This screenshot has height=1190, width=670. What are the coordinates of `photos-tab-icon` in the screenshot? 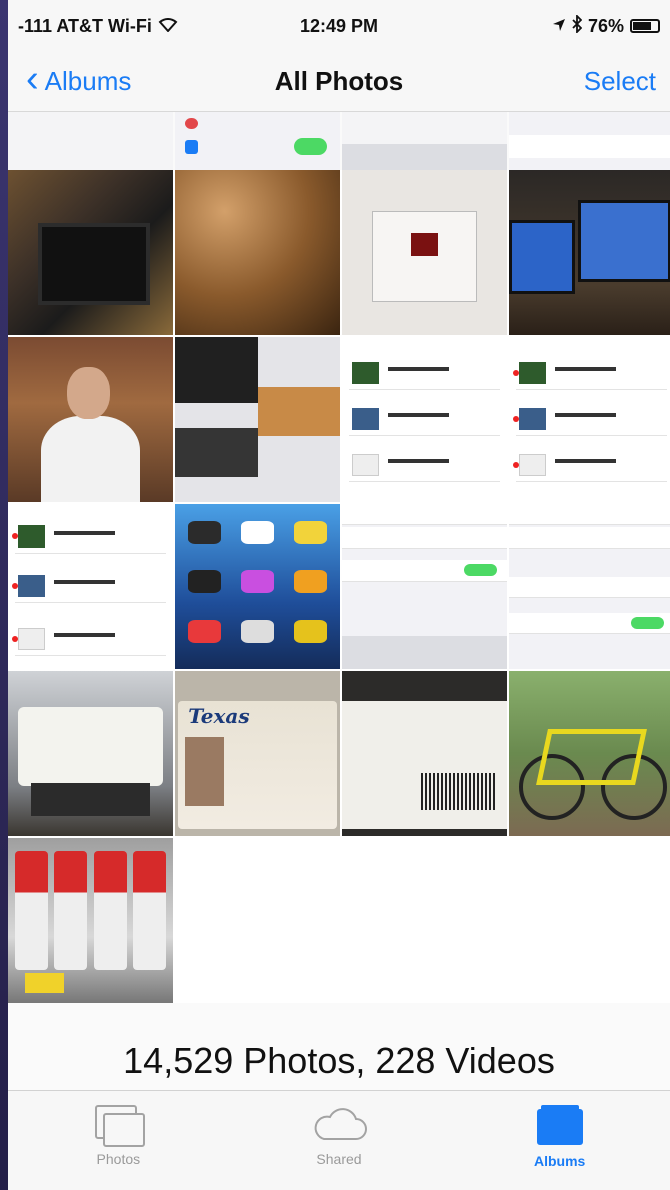 It's located at (120, 1126).